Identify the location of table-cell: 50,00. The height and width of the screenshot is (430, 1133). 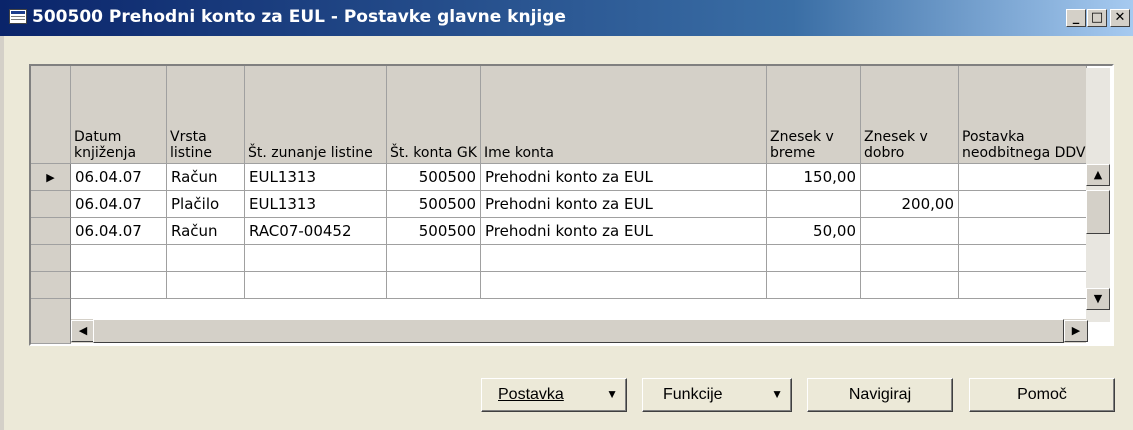
(814, 231).